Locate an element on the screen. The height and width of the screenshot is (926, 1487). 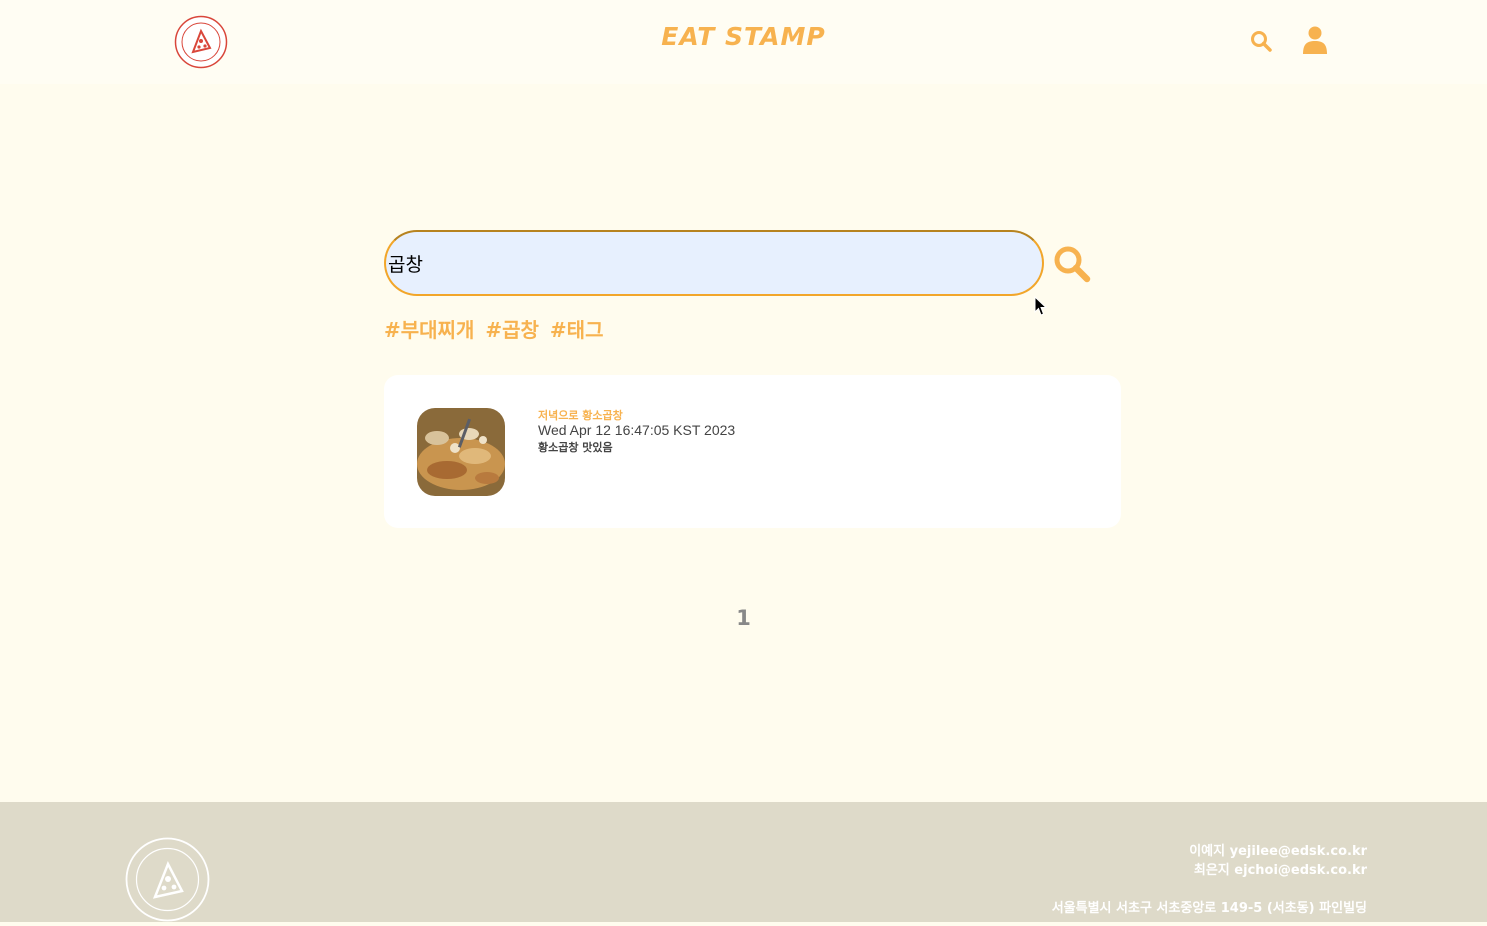
tag-item: #부대찌개 is located at coordinates (429, 328).